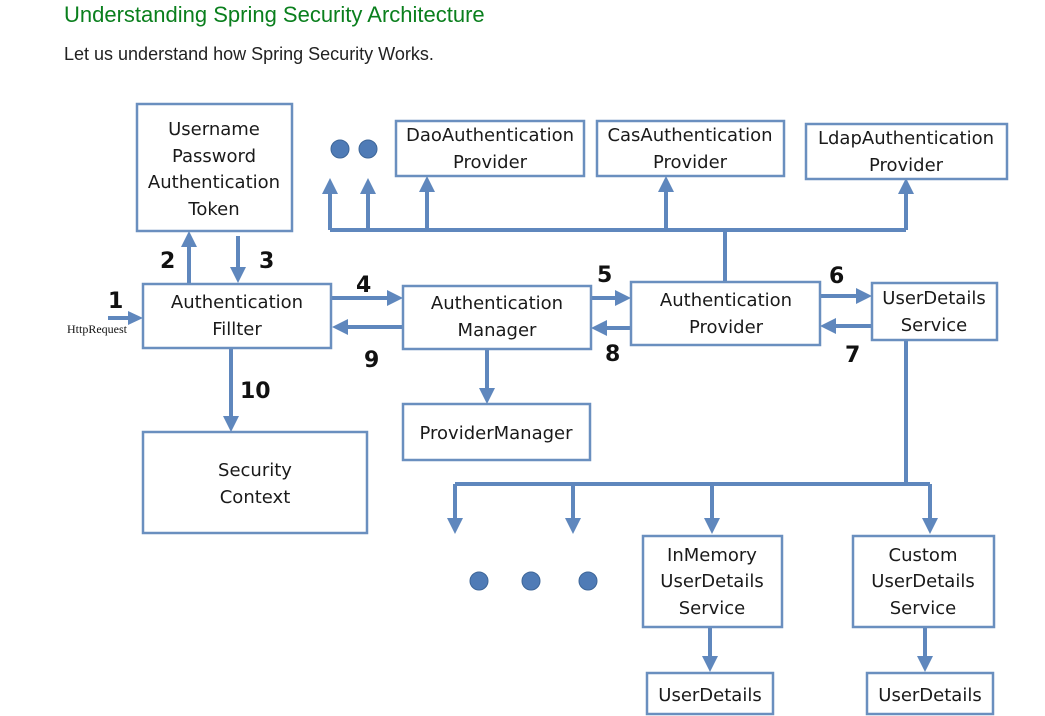 Image resolution: width=1045 pixels, height=716 pixels. What do you see at coordinates (906, 165) in the screenshot?
I see `ldap-provider-line-2: Provider` at bounding box center [906, 165].